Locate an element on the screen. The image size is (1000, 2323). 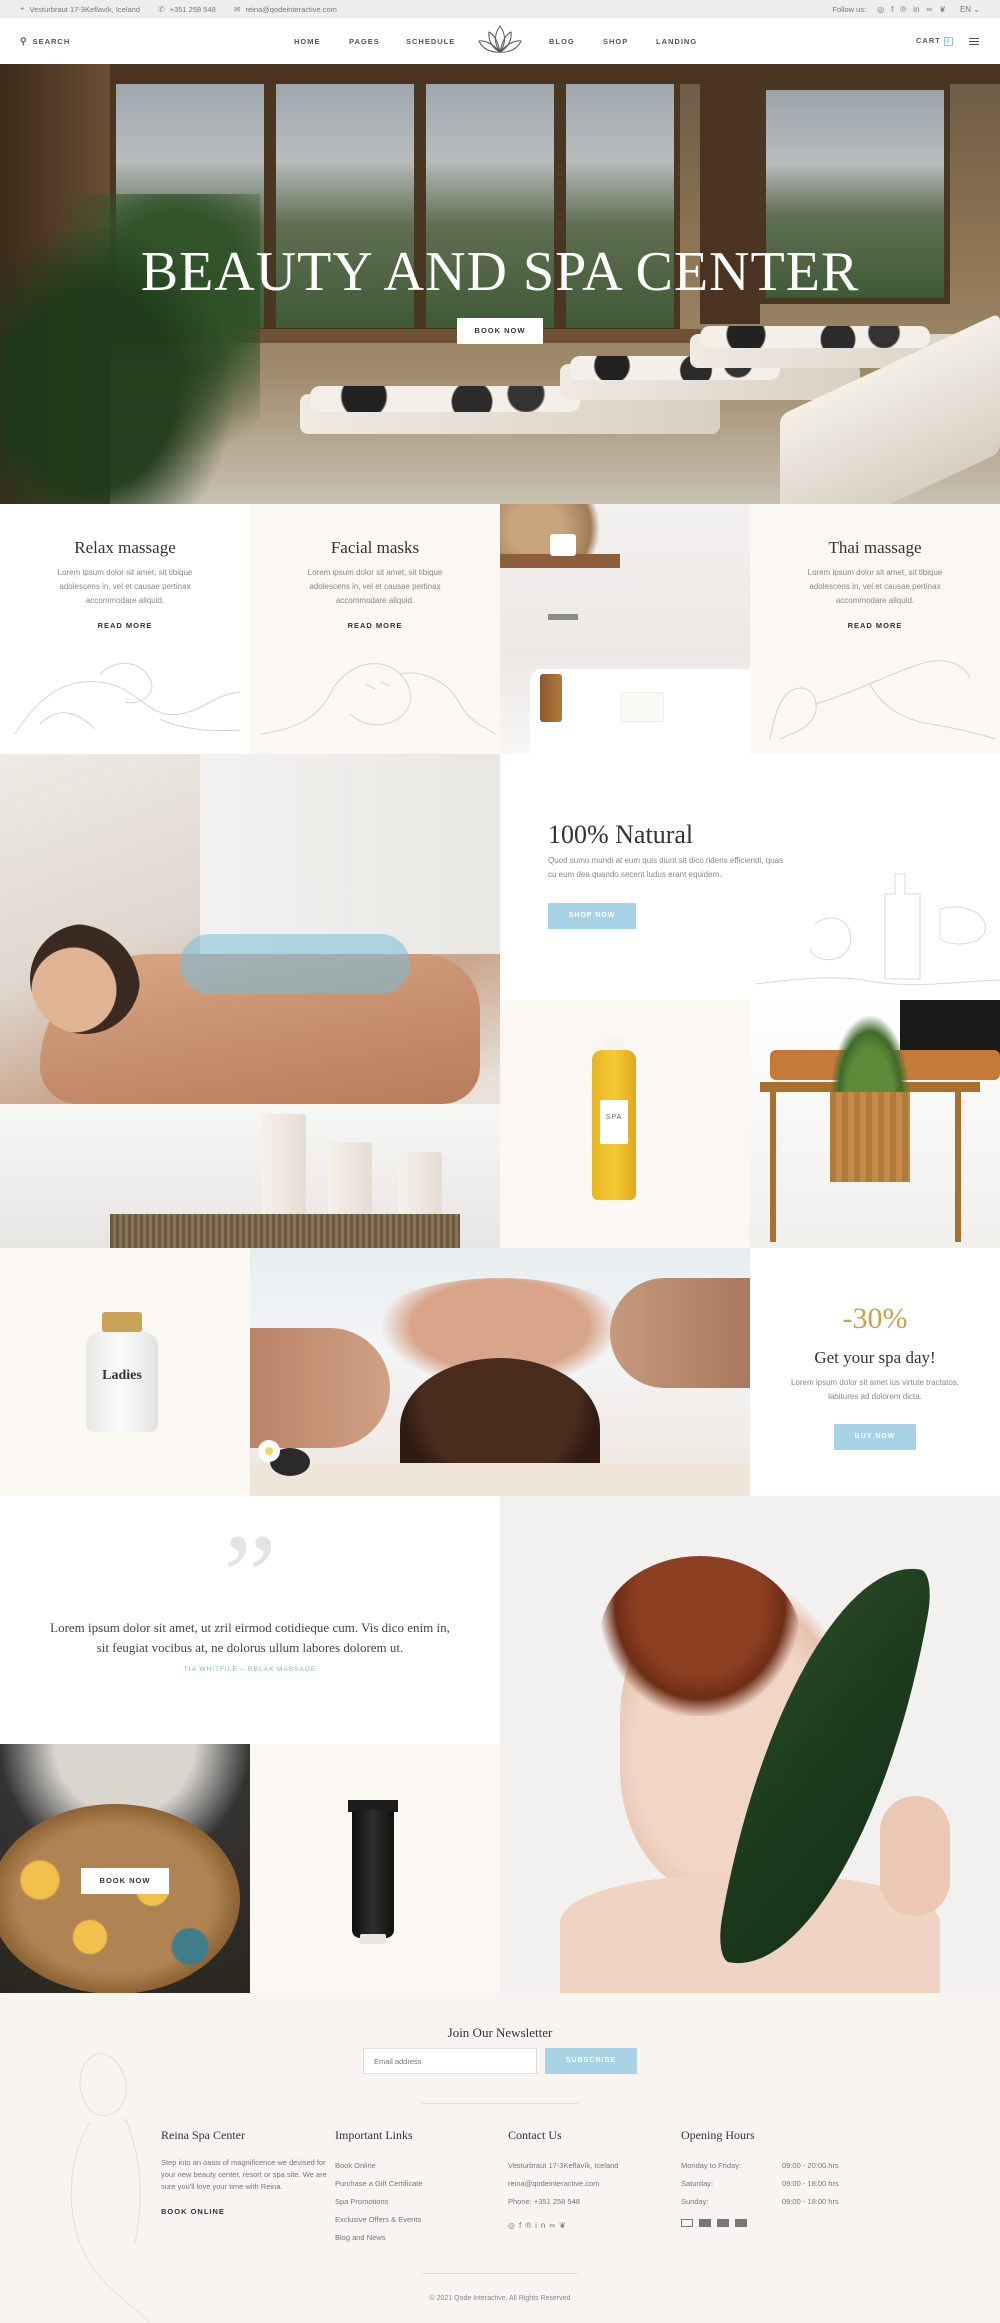
stool-leg is located at coordinates (958, 1167).